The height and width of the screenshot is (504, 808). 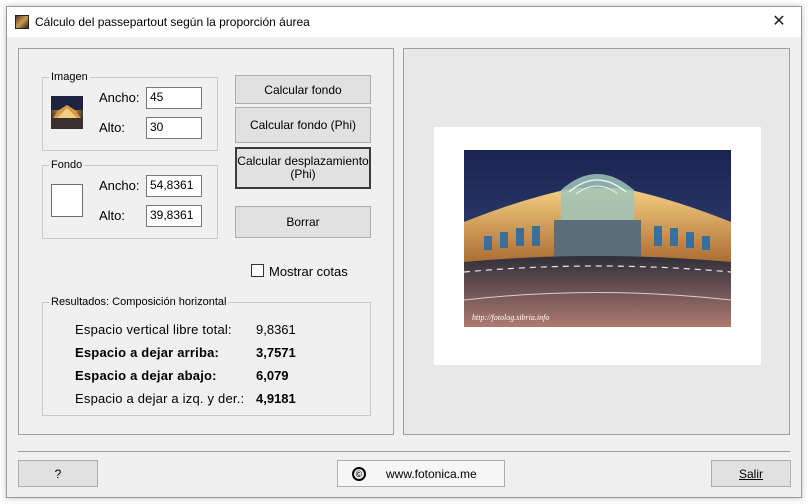 What do you see at coordinates (112, 127) in the screenshot?
I see `imagen-alto-label: Alto:` at bounding box center [112, 127].